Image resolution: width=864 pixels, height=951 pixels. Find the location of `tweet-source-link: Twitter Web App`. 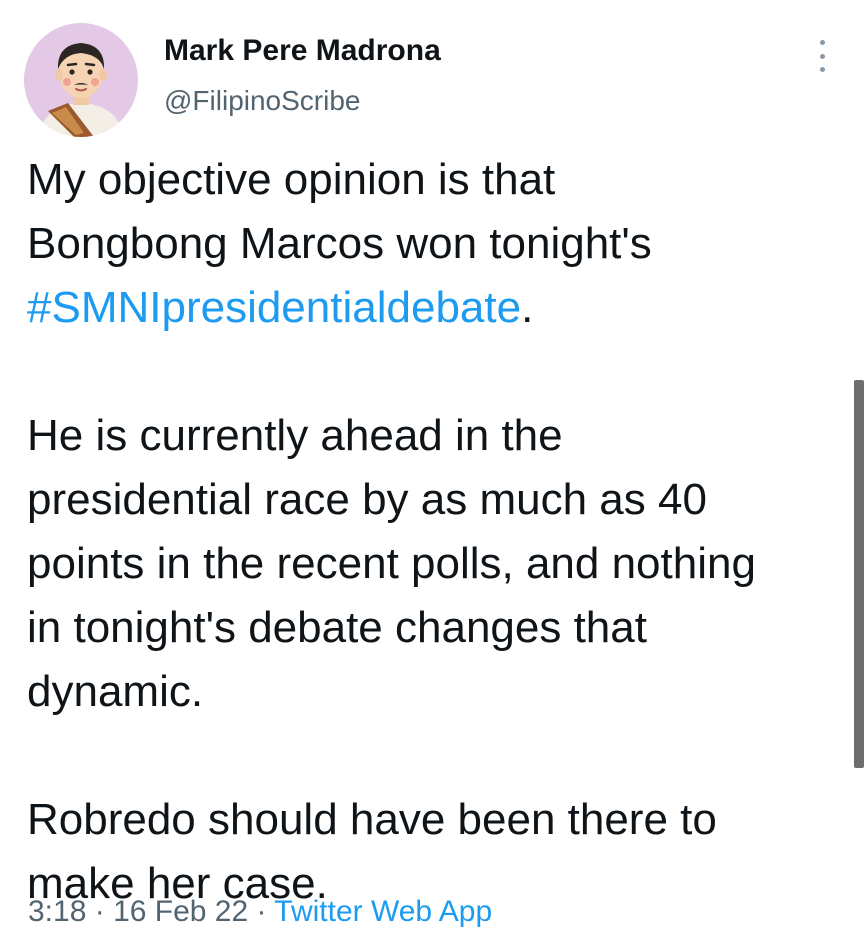

tweet-source-link: Twitter Web App is located at coordinates (383, 911).